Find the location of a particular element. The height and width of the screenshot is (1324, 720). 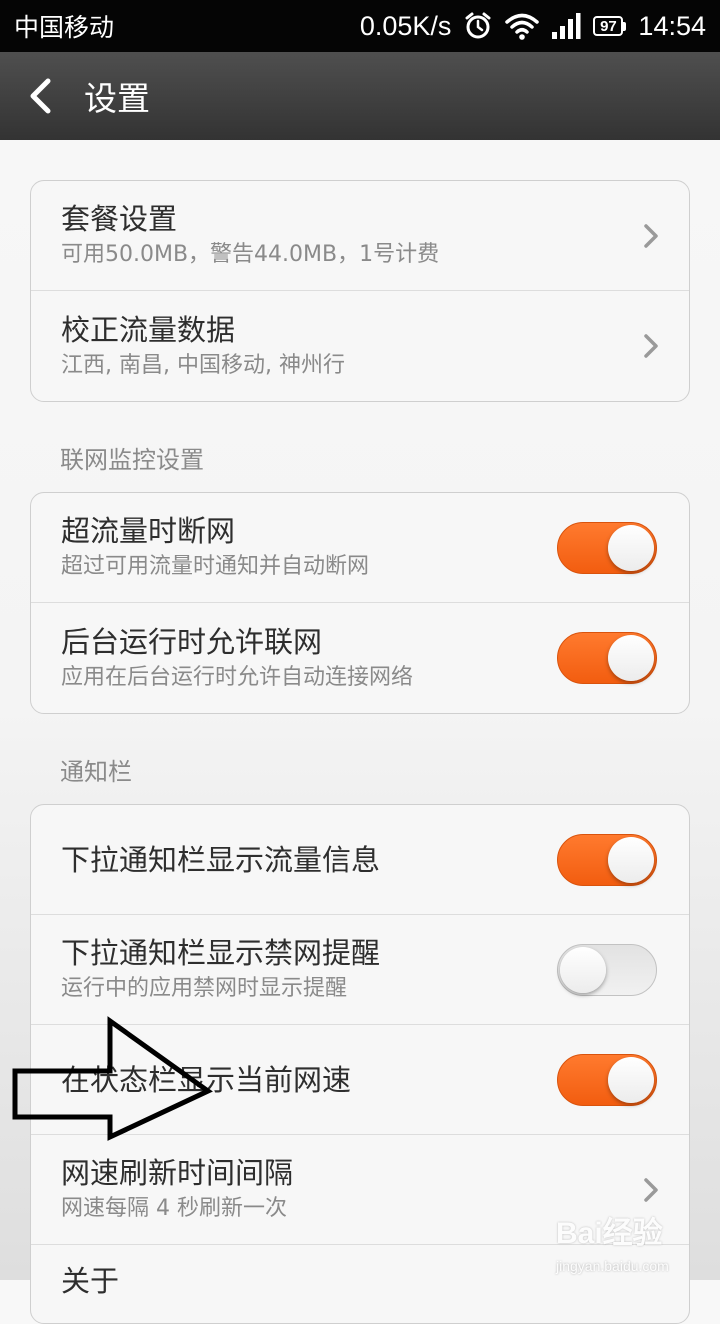

row-subtitle: 应用在后台运行时允许自动连接网络 is located at coordinates (237, 677).